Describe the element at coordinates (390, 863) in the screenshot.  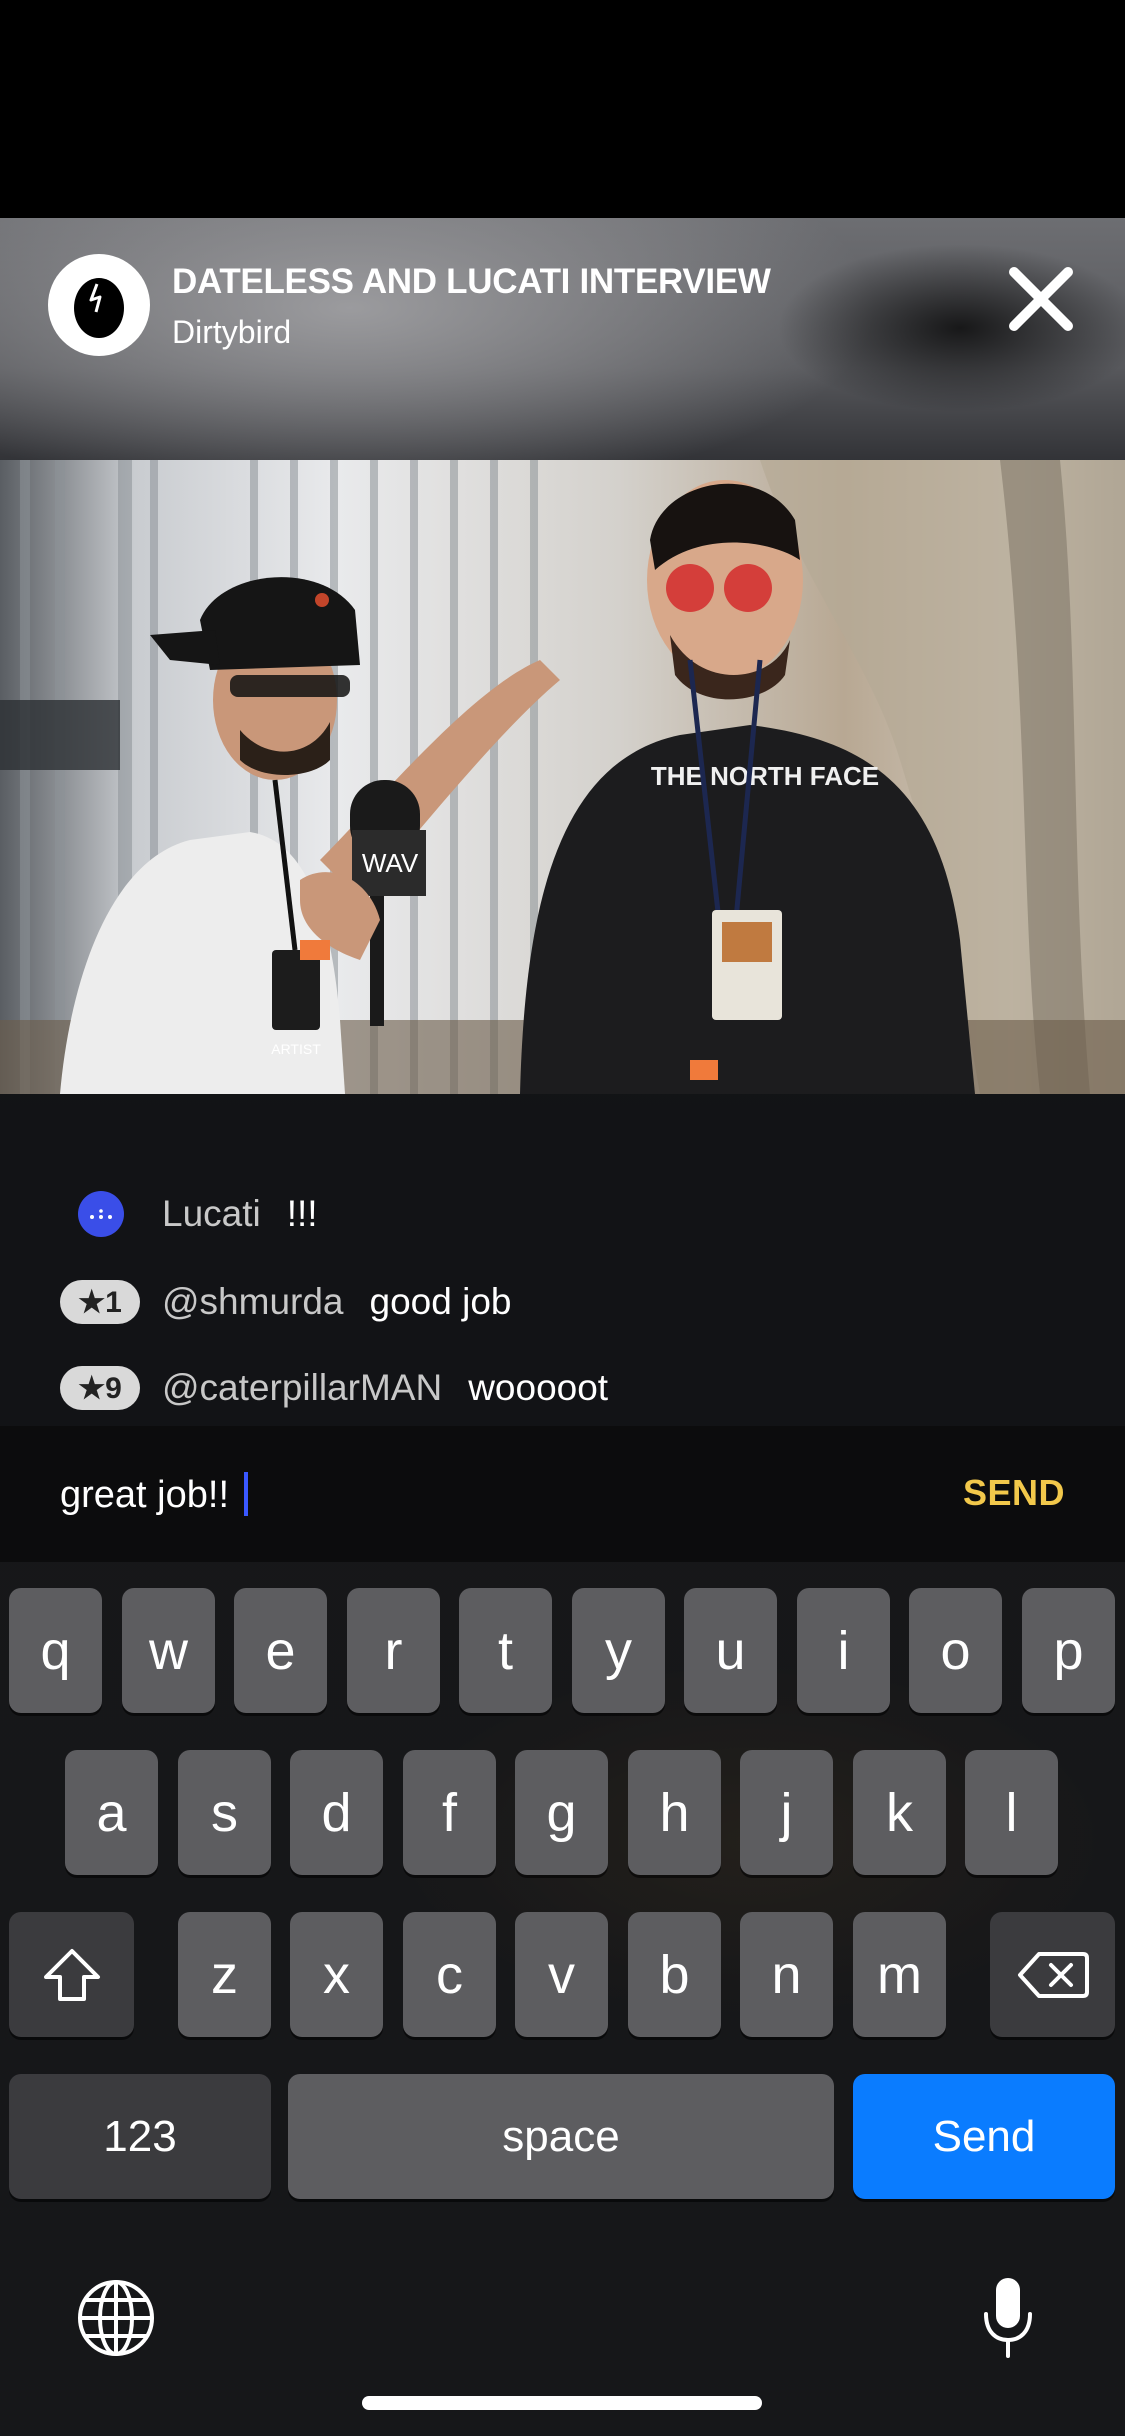
I see `mic-label: WAV` at that location.